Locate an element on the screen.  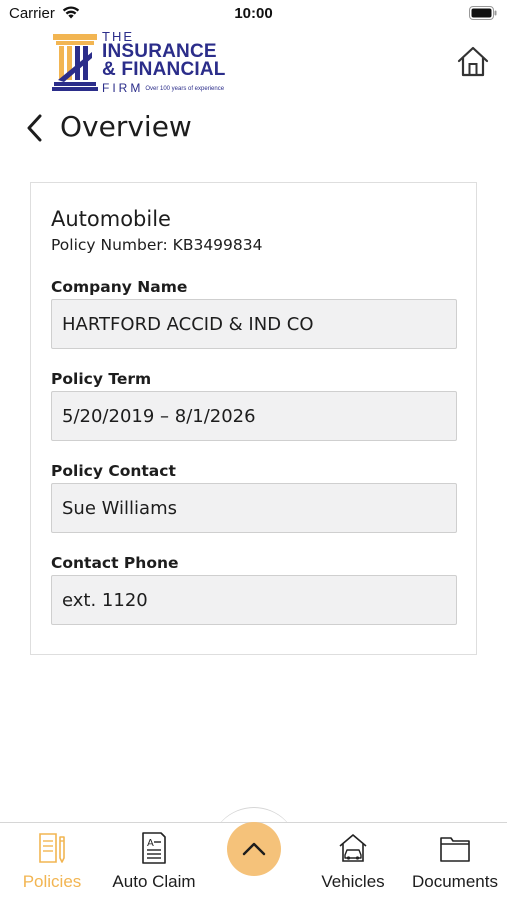
contact-phone-field: ext. 1120 is located at coordinates (254, 600).